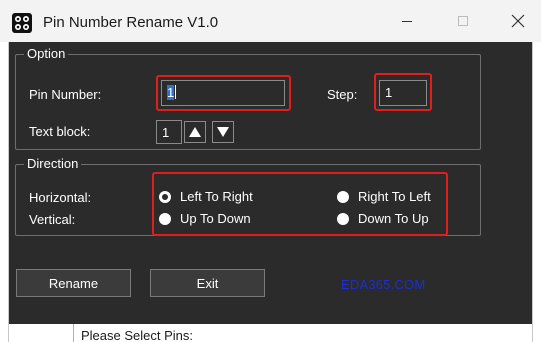 The image size is (541, 342). I want to click on rename-button: Rename, so click(73, 283).